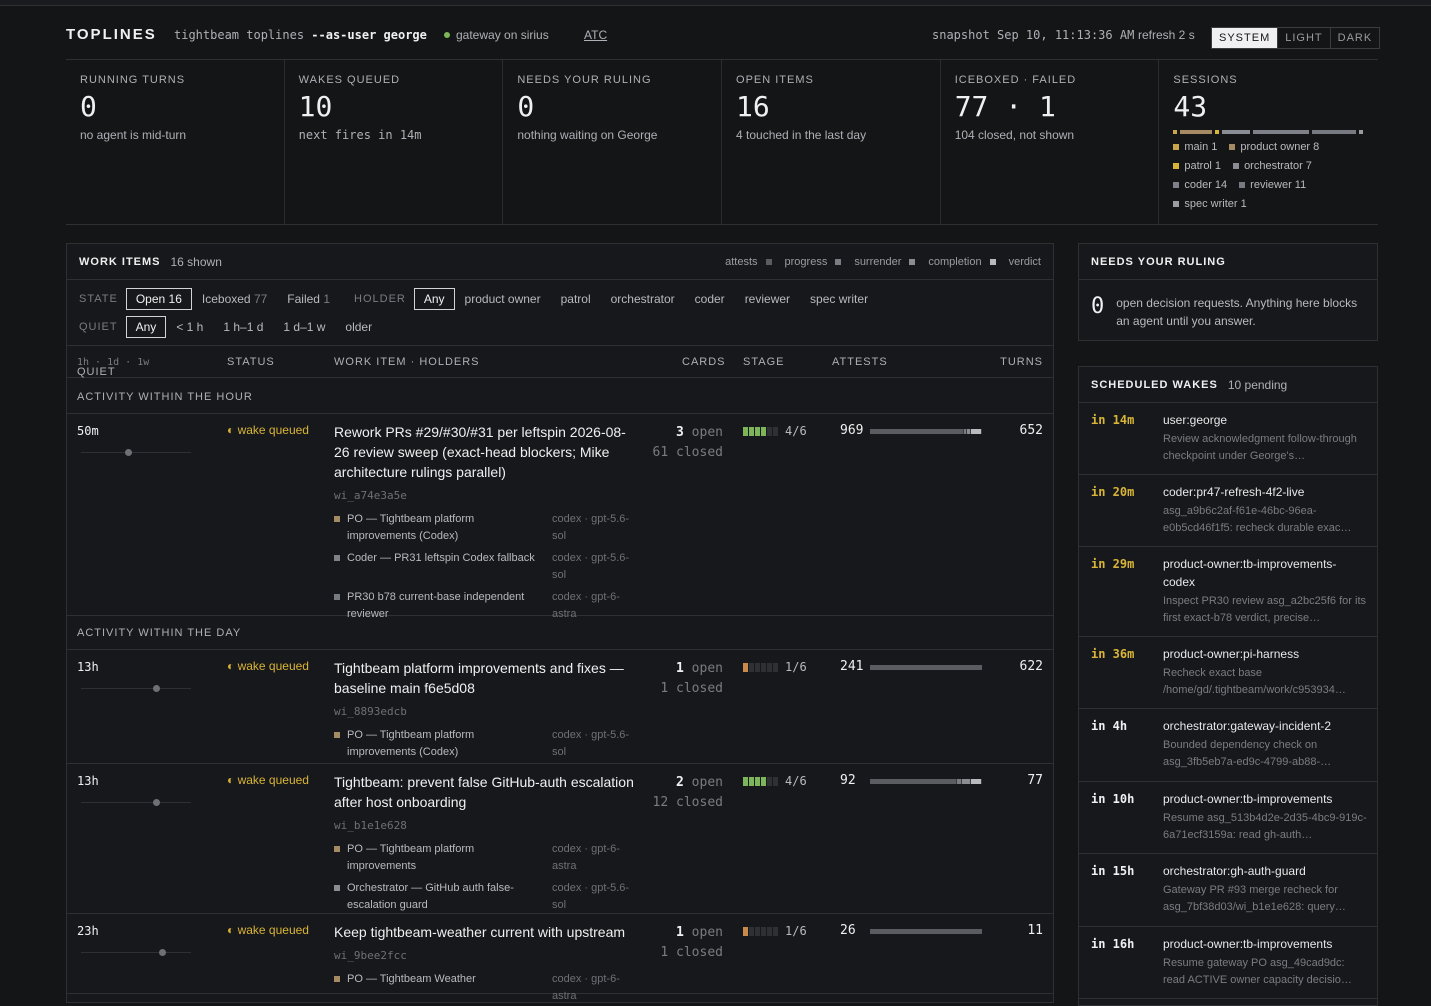 The width and height of the screenshot is (1431, 1006). What do you see at coordinates (704, 362) in the screenshot?
I see `col-cards: CARDS` at bounding box center [704, 362].